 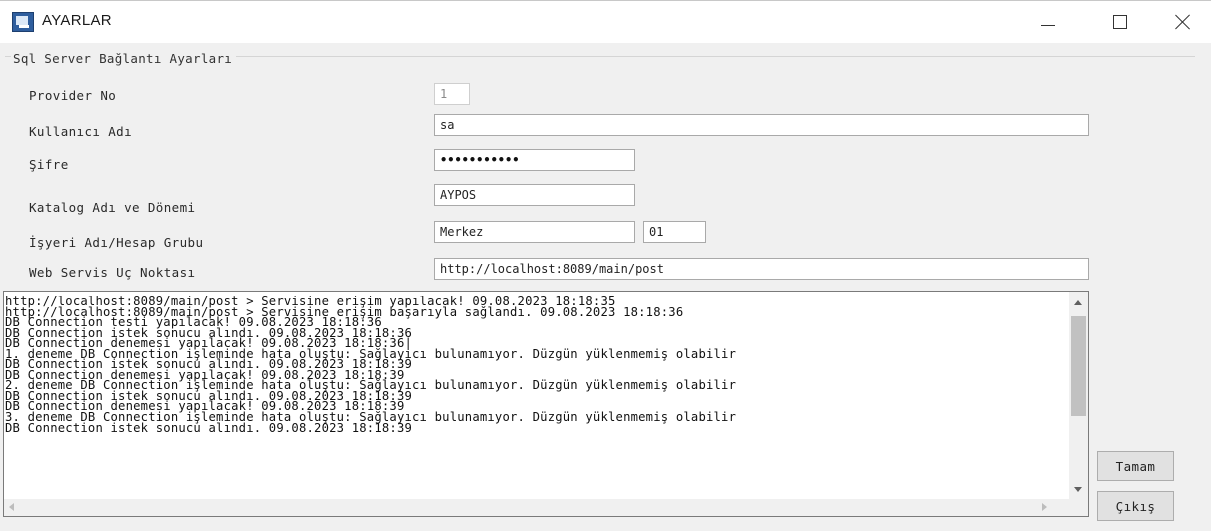 What do you see at coordinates (49, 164) in the screenshot?
I see `password-label: Şifre` at bounding box center [49, 164].